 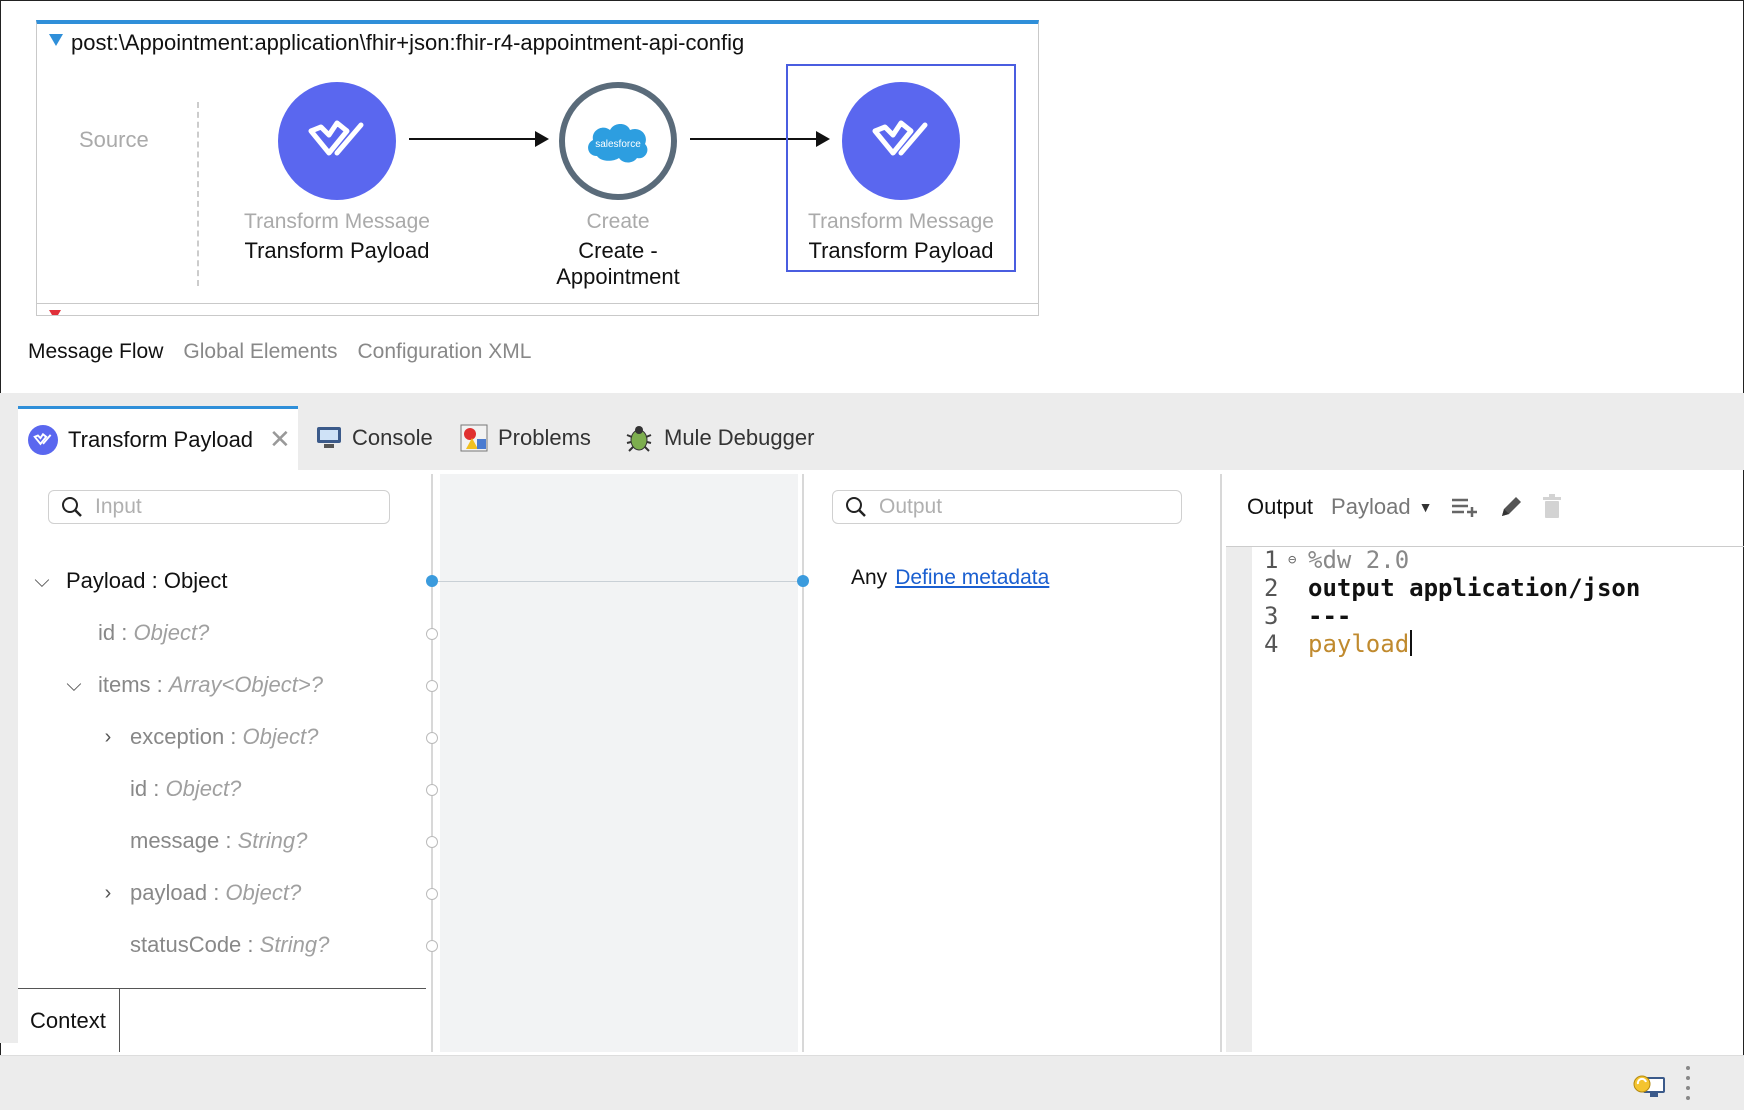 I want to click on line-number: 4, so click(x=1271, y=644).